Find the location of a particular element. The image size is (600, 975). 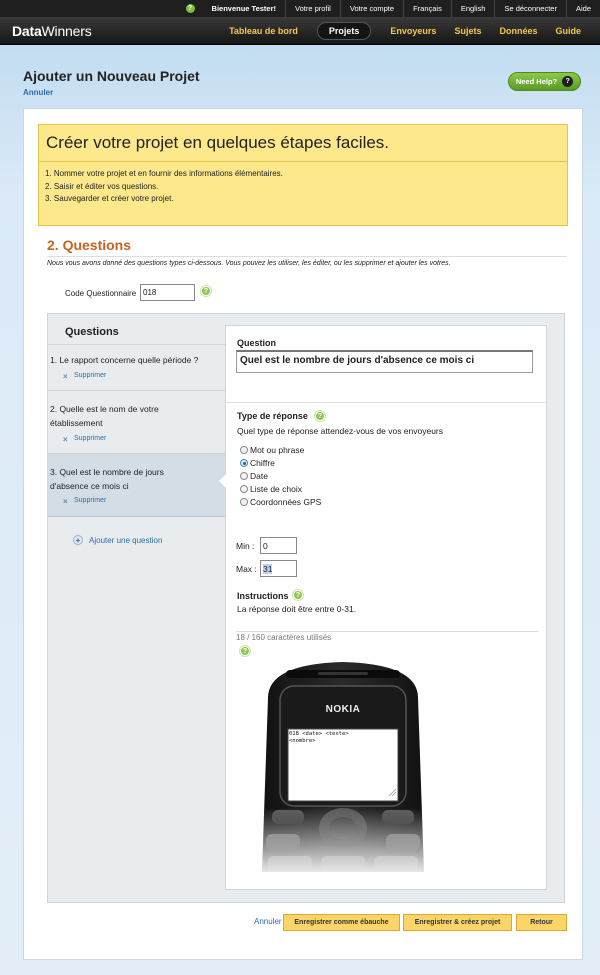

nav-guide: Guide is located at coordinates (568, 31).